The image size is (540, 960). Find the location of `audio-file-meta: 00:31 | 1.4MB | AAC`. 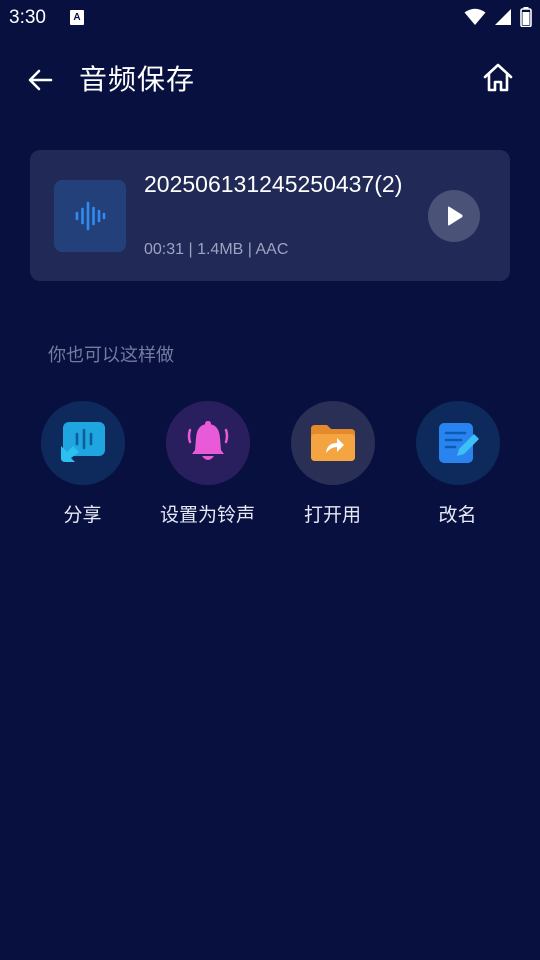

audio-file-meta: 00:31 | 1.4MB | AAC is located at coordinates (216, 249).